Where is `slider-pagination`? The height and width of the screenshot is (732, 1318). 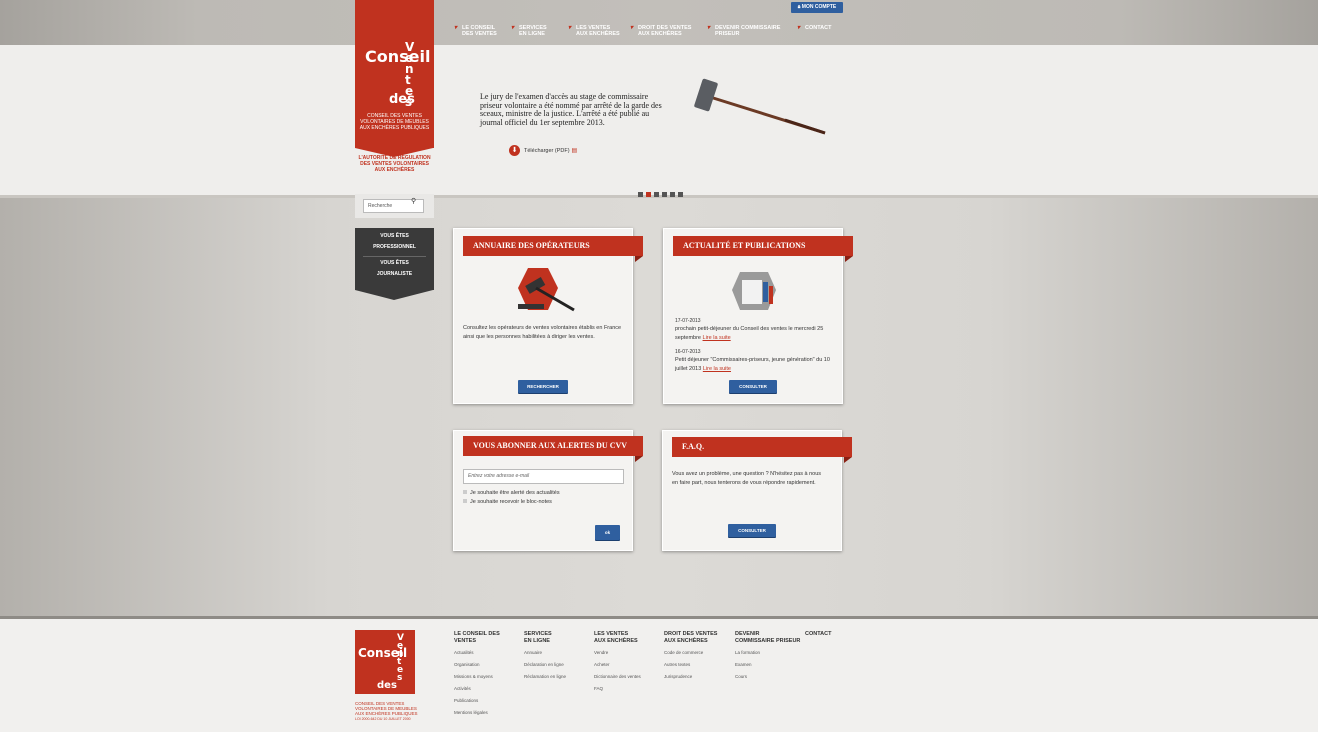
slider-pagination is located at coordinates (662, 193).